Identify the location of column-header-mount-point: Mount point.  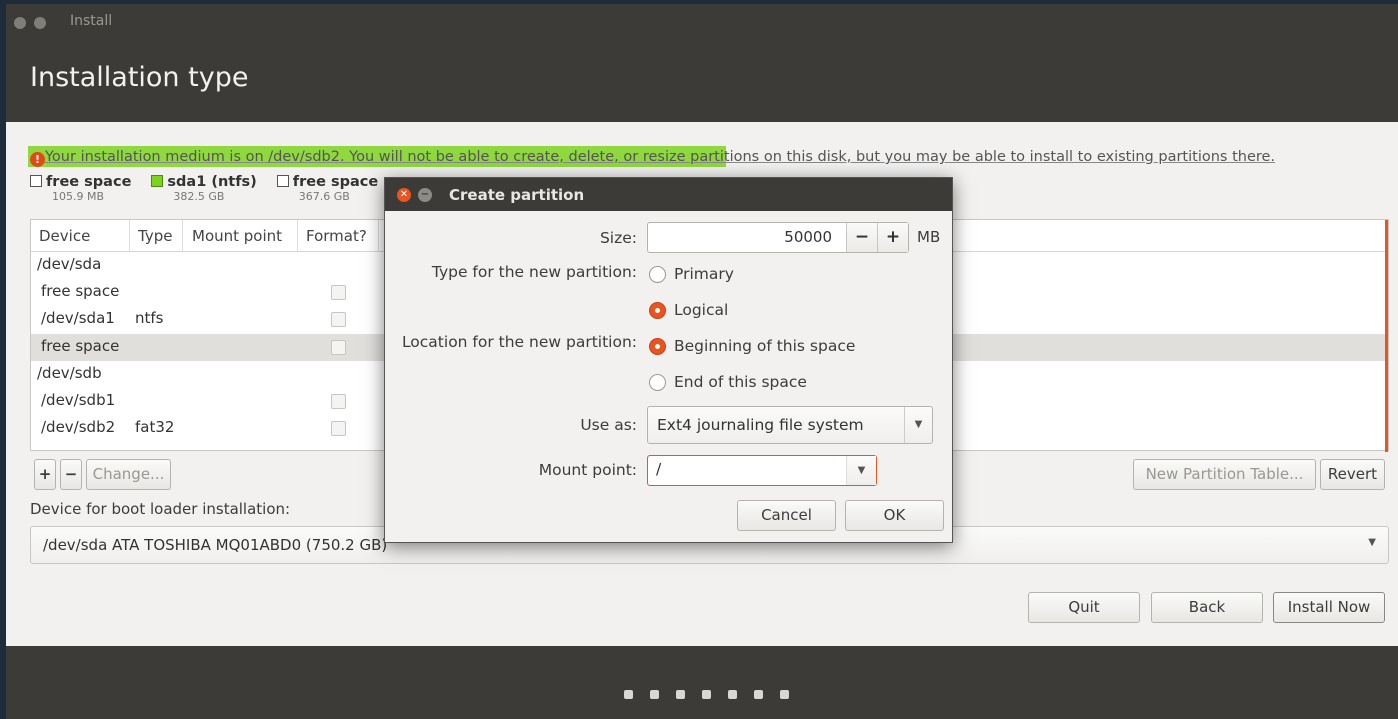
(237, 236).